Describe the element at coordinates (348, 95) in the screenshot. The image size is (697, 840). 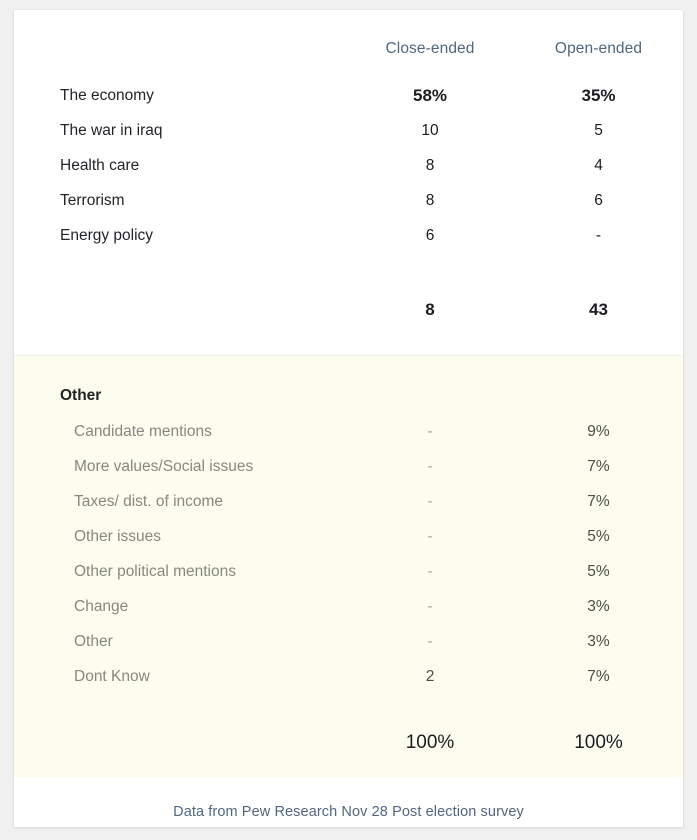
I see `table-row: The economy 58% 35%` at that location.